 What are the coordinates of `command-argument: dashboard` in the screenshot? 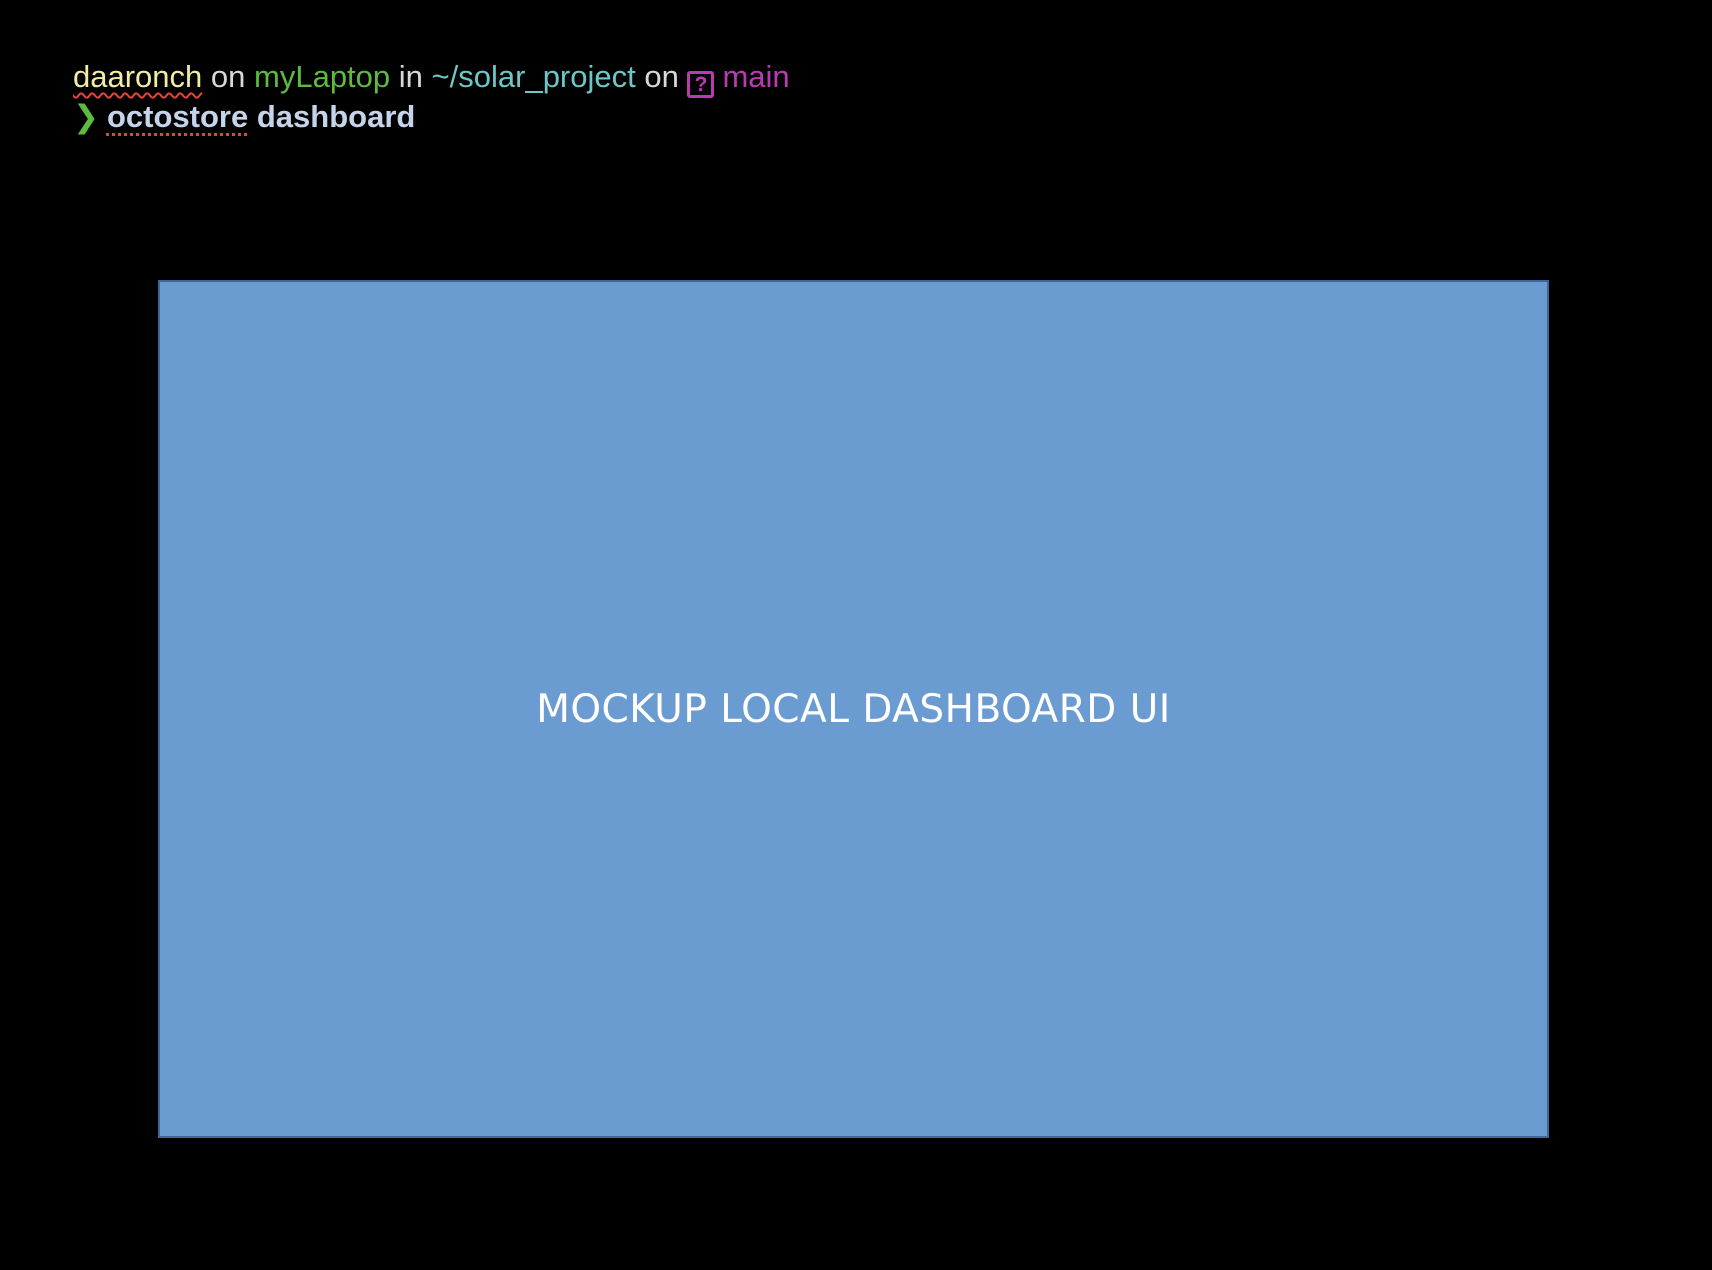 It's located at (336, 116).